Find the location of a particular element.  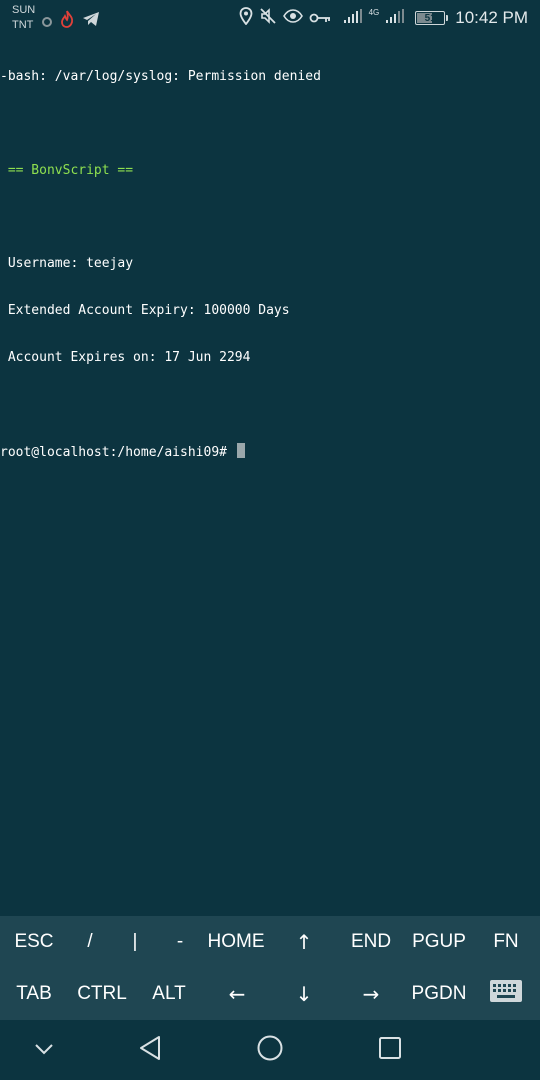

fn-key: FN is located at coordinates (506, 942).